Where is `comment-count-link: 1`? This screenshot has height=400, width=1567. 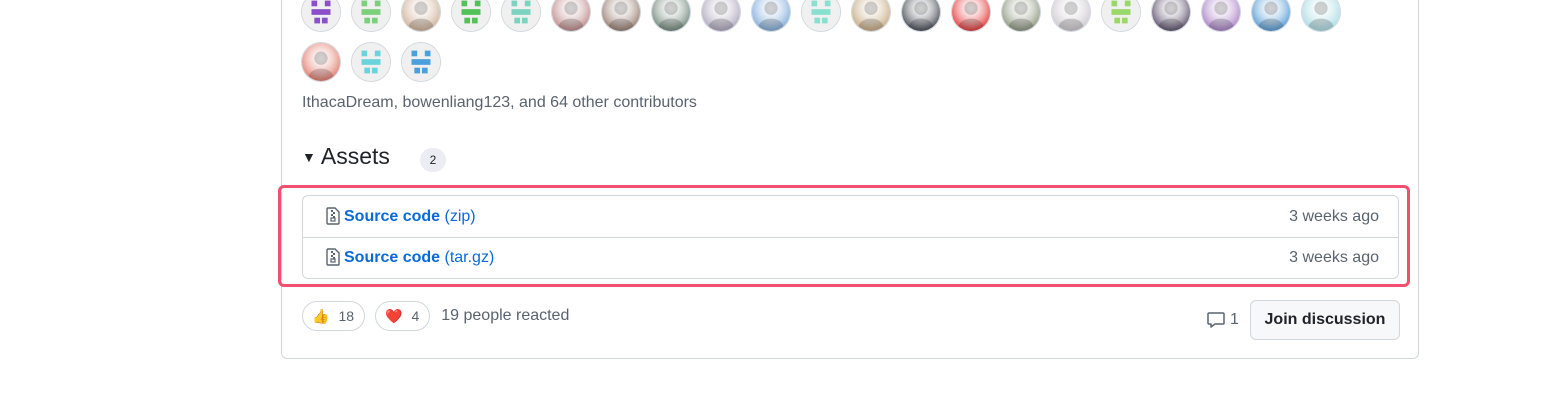
comment-count-link: 1 is located at coordinates (1222, 320).